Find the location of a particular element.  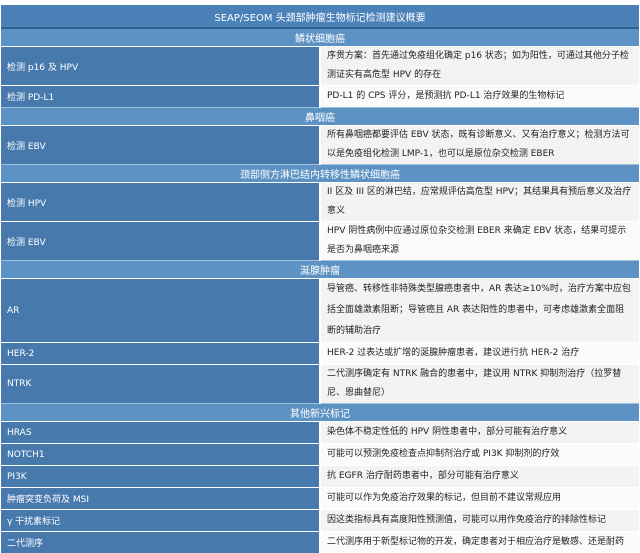

marker-label: 检测 HPV is located at coordinates (160, 202).